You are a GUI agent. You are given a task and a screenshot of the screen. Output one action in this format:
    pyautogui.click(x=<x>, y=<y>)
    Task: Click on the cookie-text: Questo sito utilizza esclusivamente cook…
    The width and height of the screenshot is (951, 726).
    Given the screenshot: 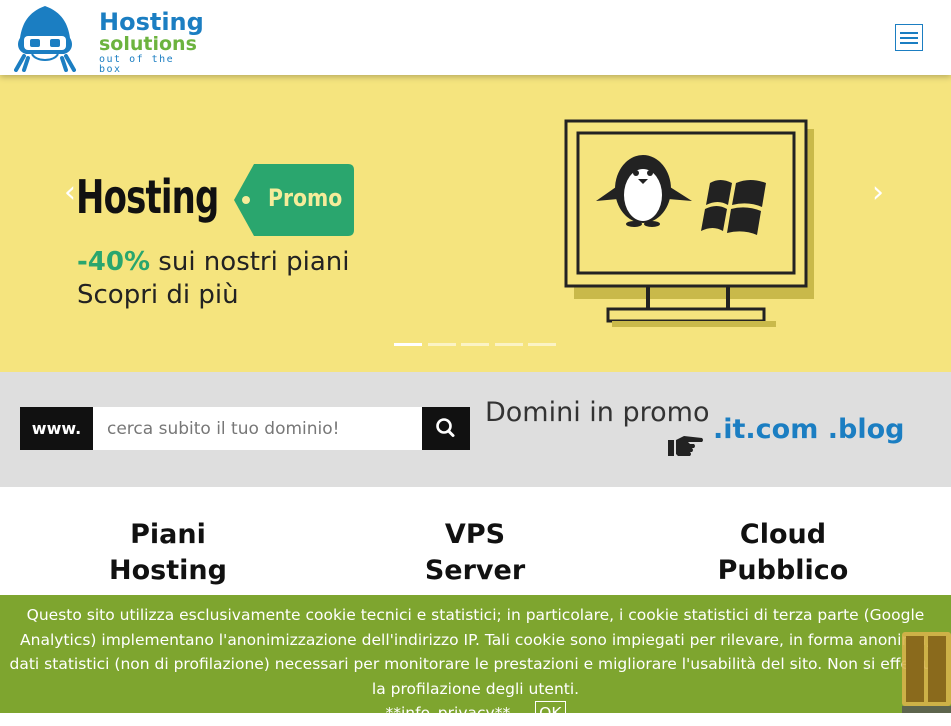 What is the action you would take?
    pyautogui.click(x=475, y=652)
    